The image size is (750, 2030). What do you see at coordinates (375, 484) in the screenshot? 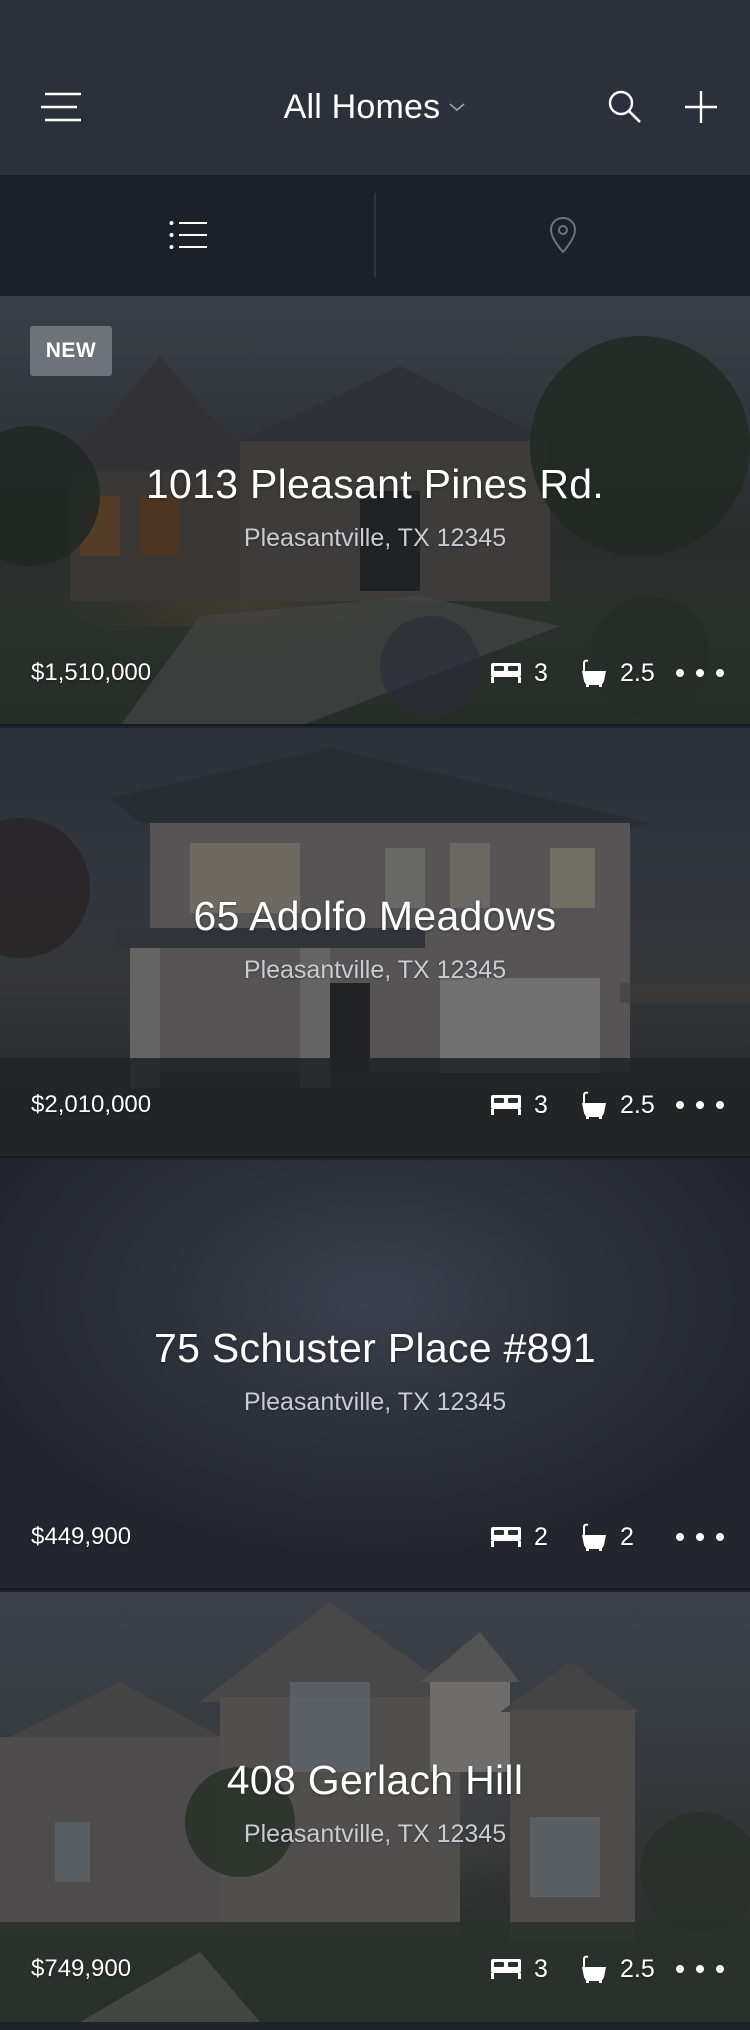
I see `listing-address: 1013 Pleasant Pines Rd.` at bounding box center [375, 484].